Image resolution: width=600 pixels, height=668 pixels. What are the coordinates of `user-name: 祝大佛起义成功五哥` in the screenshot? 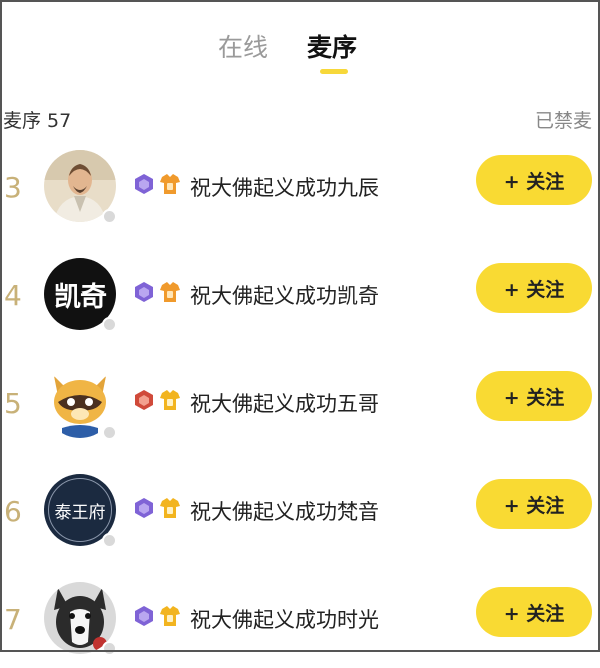 It's located at (284, 404).